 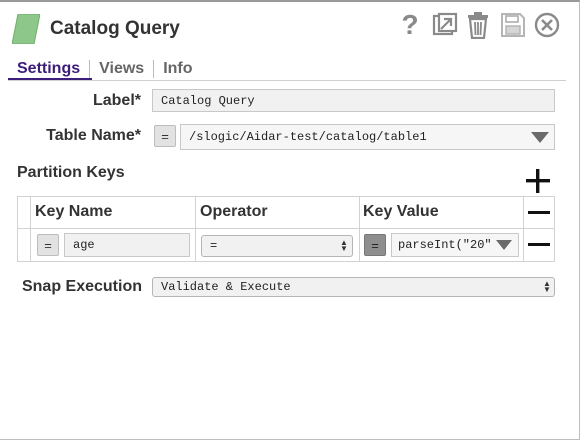 I want to click on save-icon, so click(x=513, y=25).